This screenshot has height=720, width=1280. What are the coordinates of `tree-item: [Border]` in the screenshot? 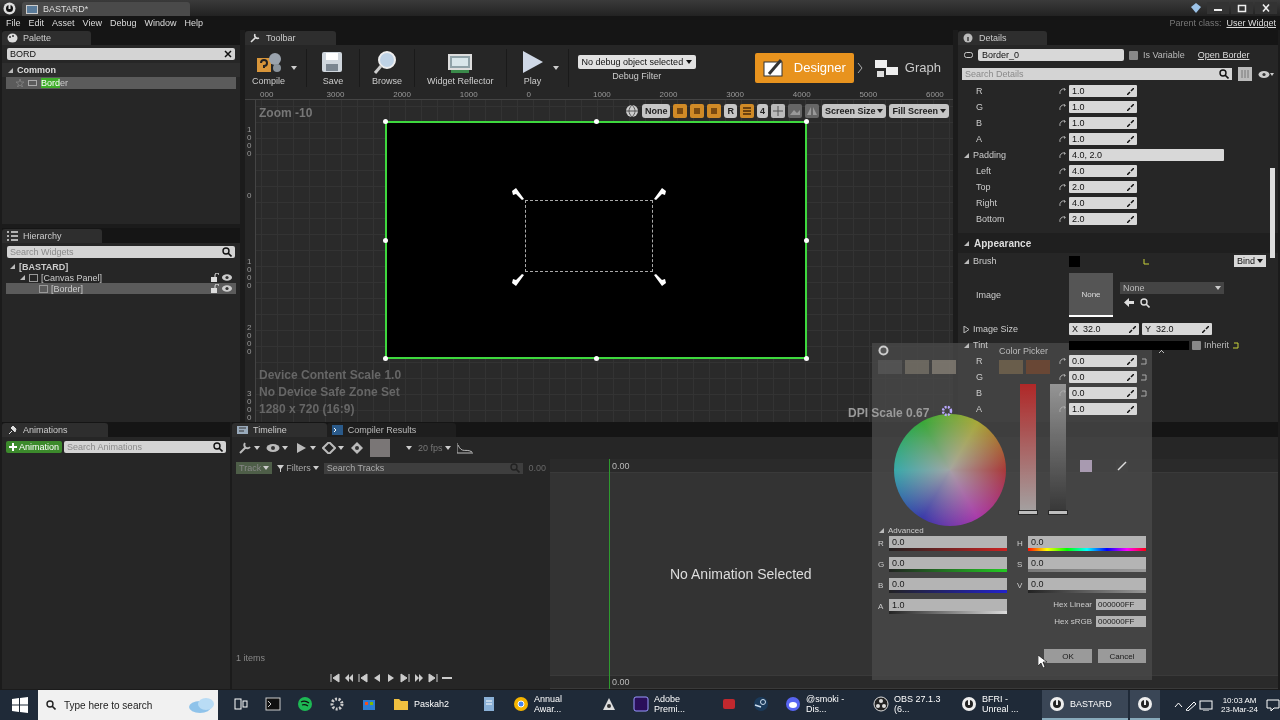 It's located at (121, 288).